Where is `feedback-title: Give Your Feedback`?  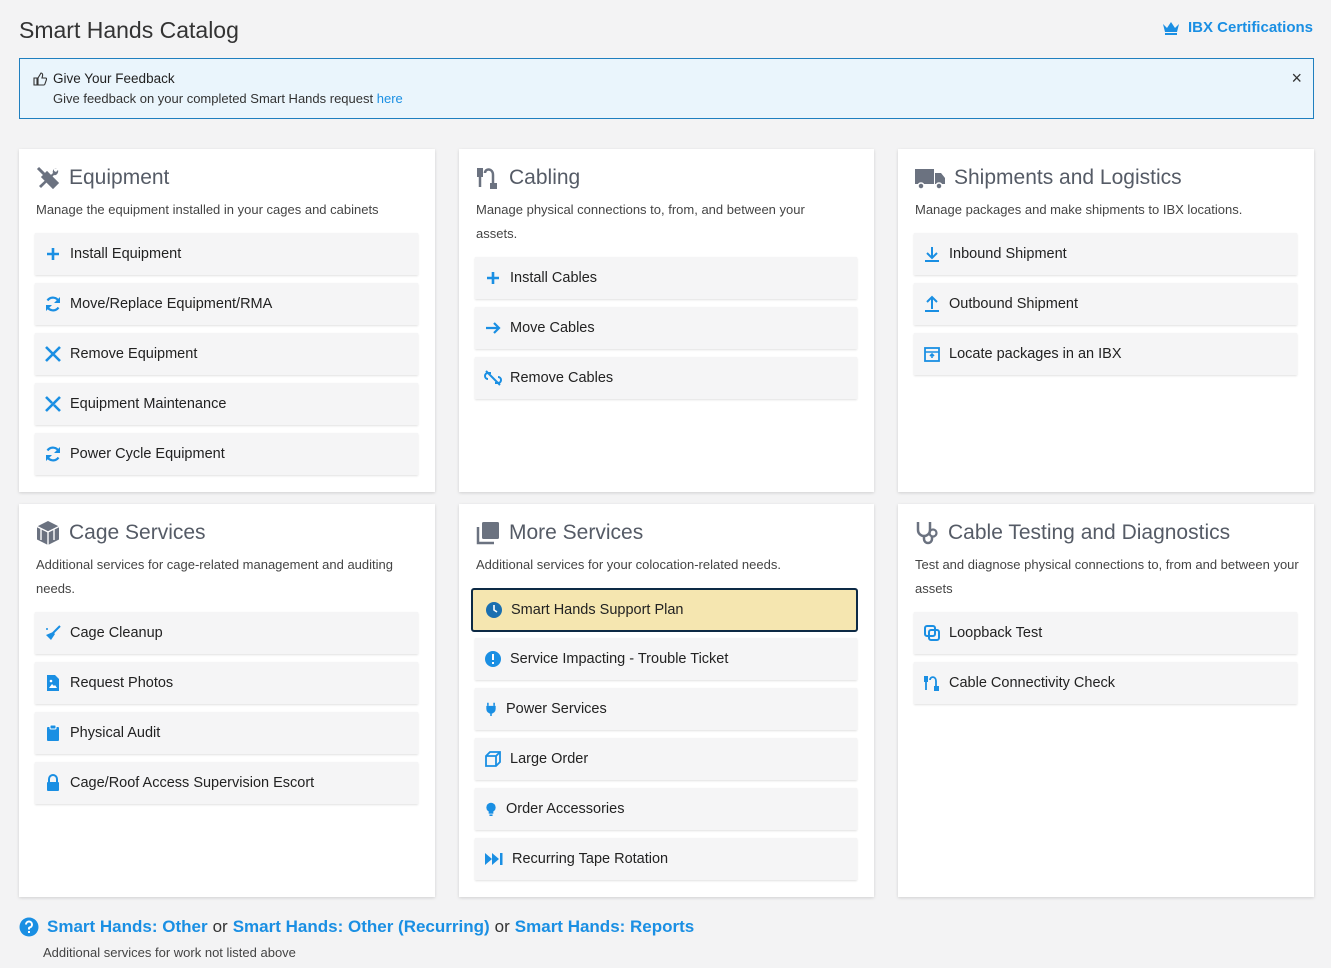
feedback-title: Give Your Feedback is located at coordinates (104, 78).